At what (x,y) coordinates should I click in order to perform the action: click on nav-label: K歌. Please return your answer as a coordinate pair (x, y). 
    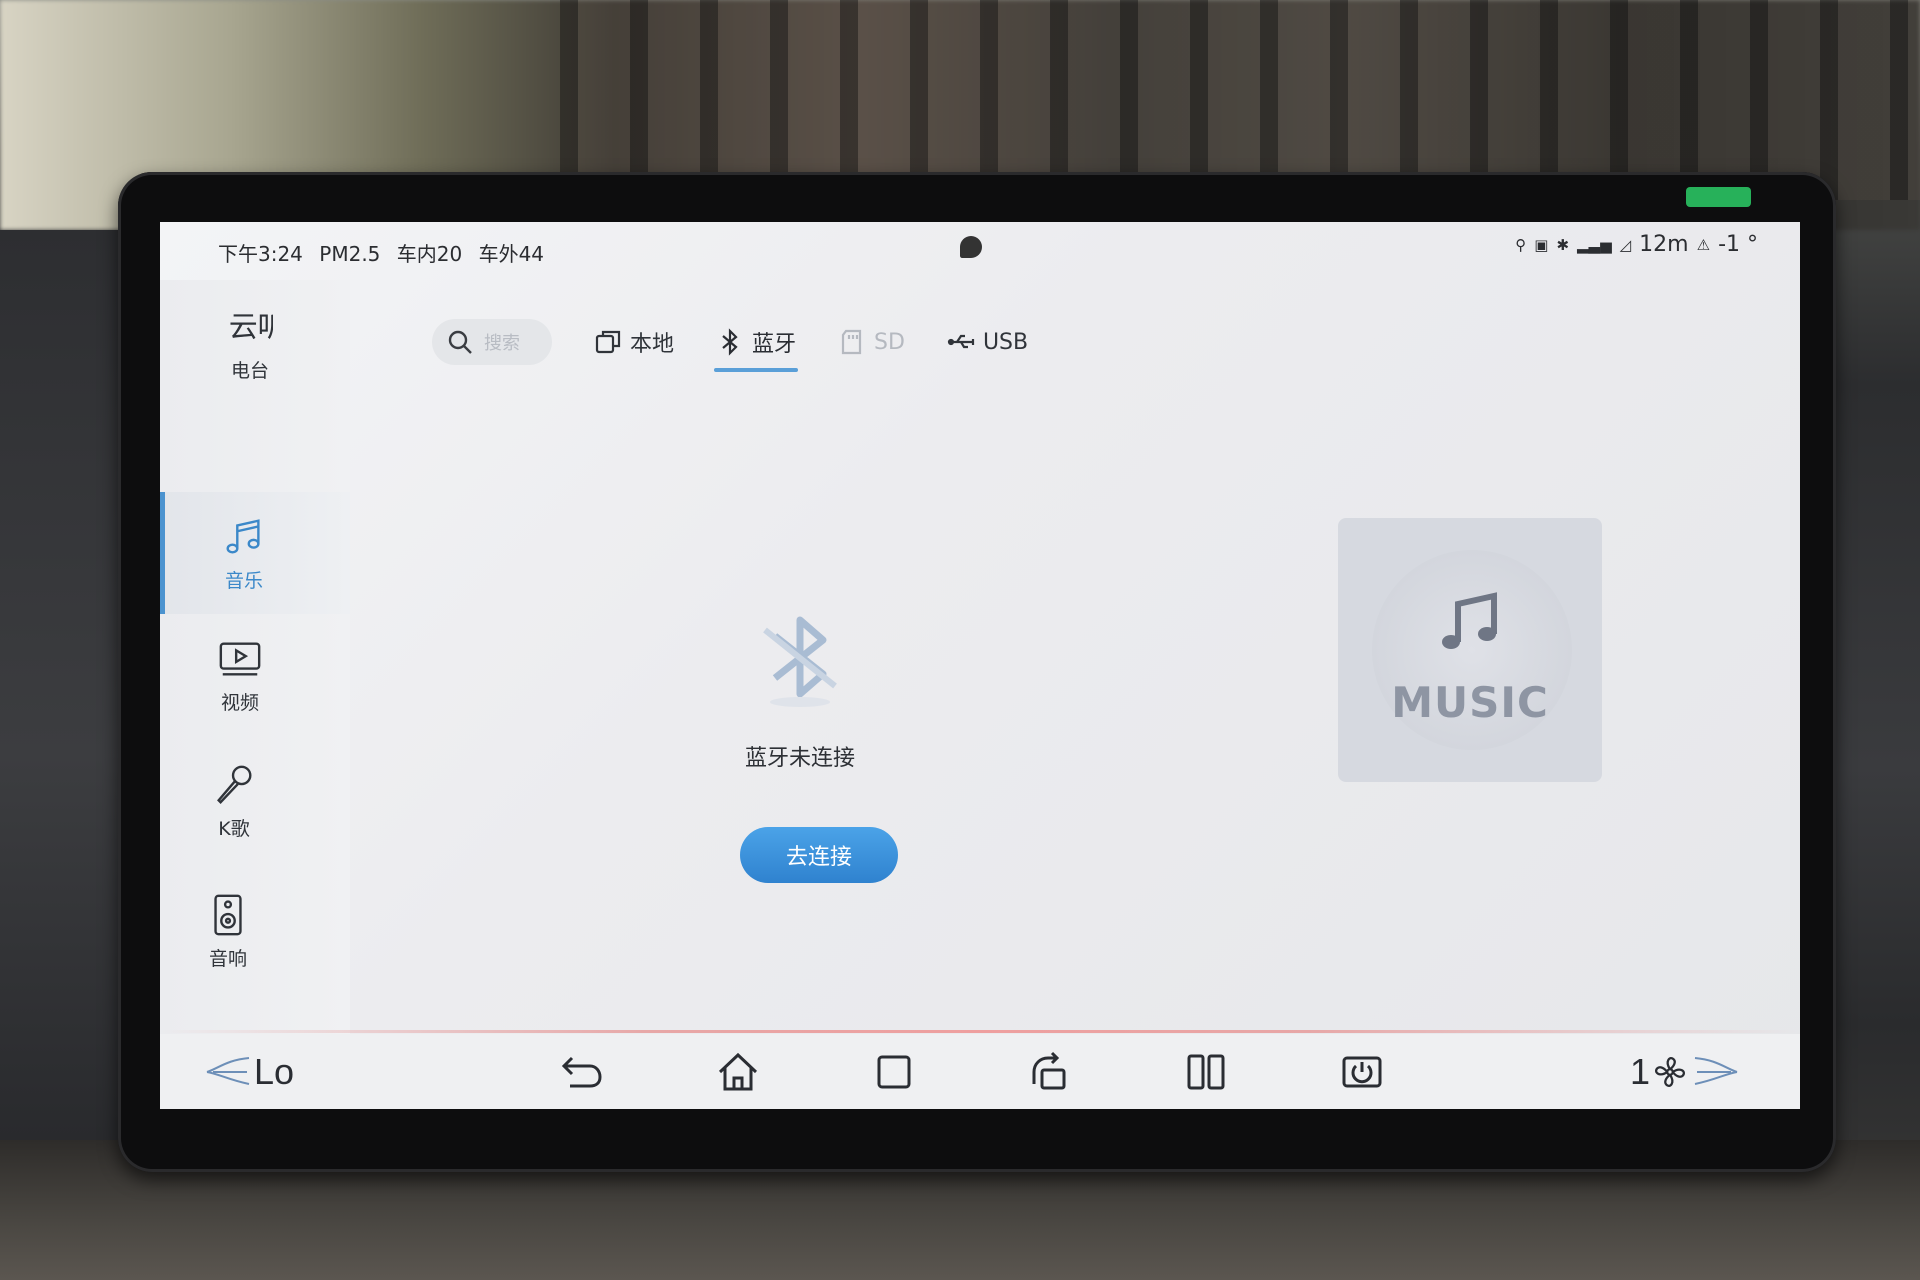
    Looking at the image, I should click on (234, 828).